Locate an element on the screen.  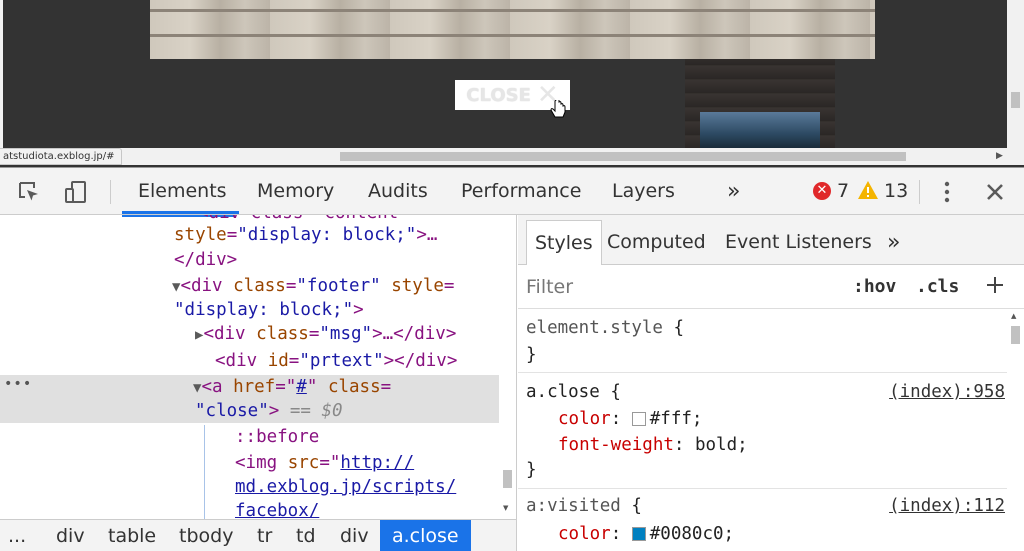
dom-line-msg-div: ▶<div class="msg">…</div> is located at coordinates (325, 334).